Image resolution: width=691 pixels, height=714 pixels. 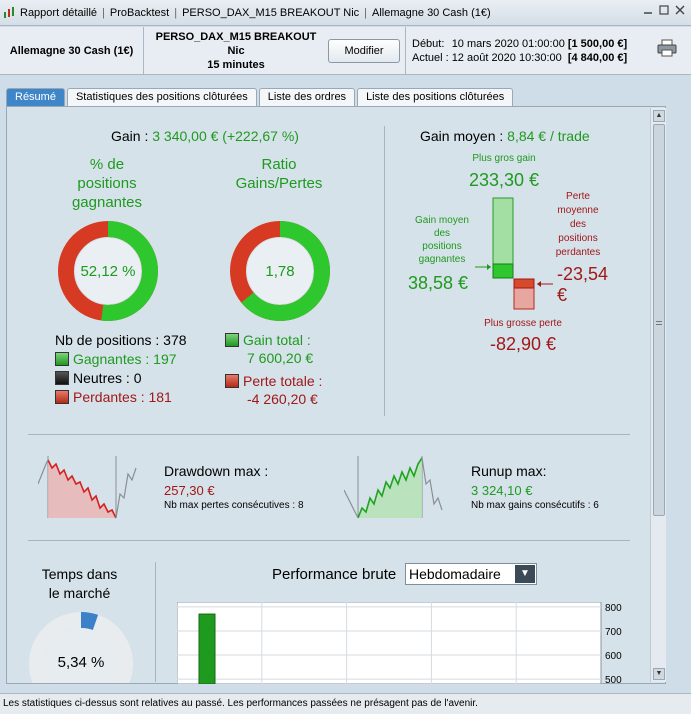 What do you see at coordinates (523, 344) in the screenshot?
I see `biggest-loss-value: -82,90 €` at bounding box center [523, 344].